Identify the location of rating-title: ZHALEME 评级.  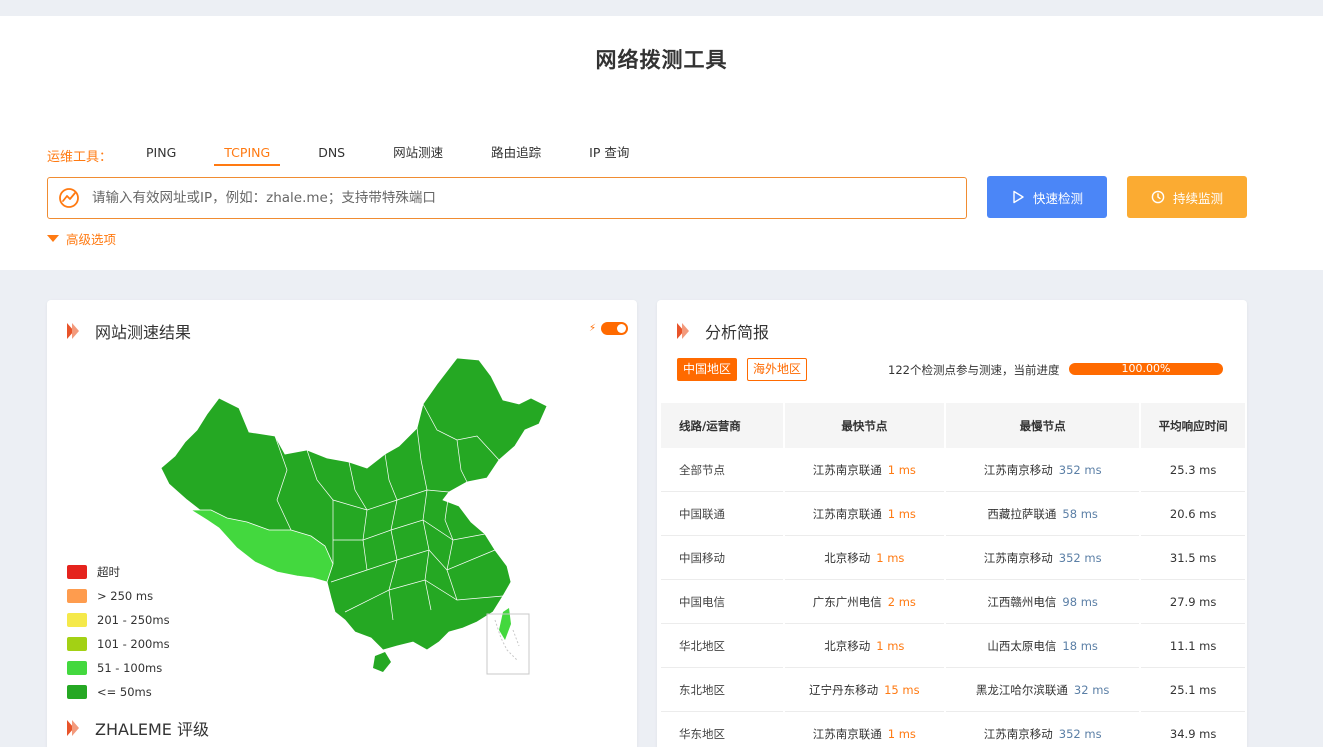
(152, 729).